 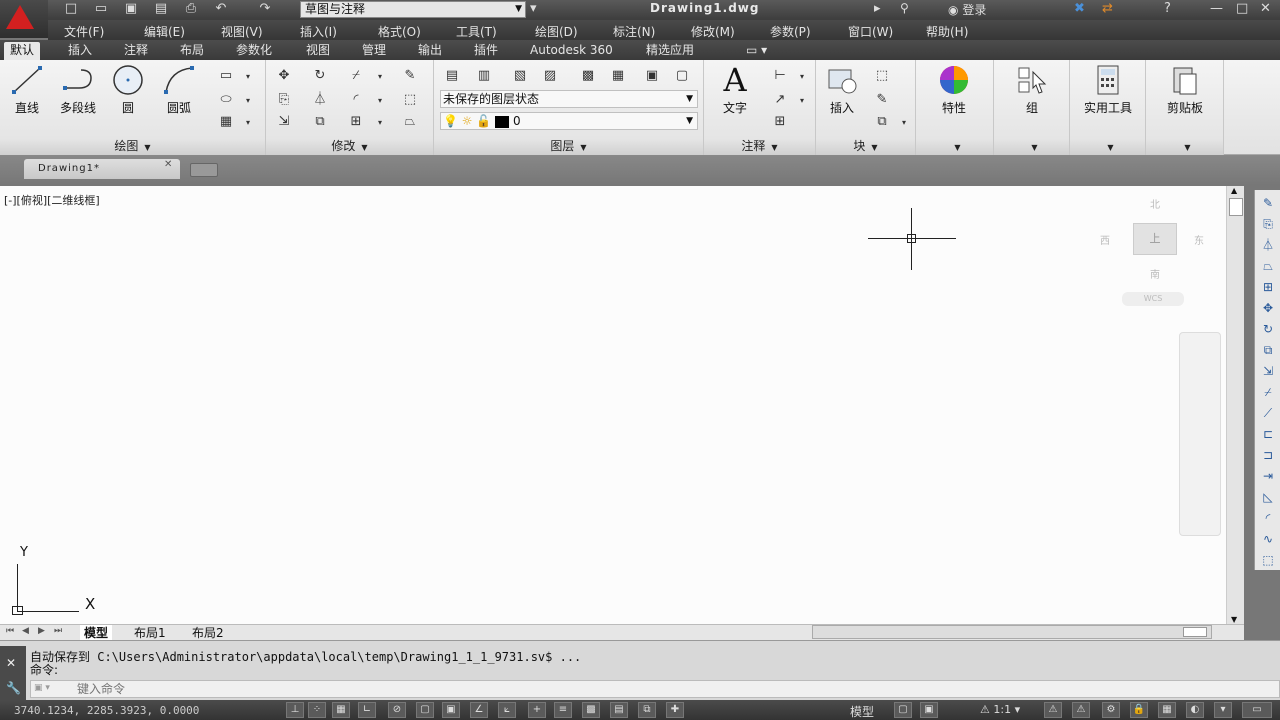 What do you see at coordinates (320, 100) in the screenshot?
I see `mirror-icon: ⏃` at bounding box center [320, 100].